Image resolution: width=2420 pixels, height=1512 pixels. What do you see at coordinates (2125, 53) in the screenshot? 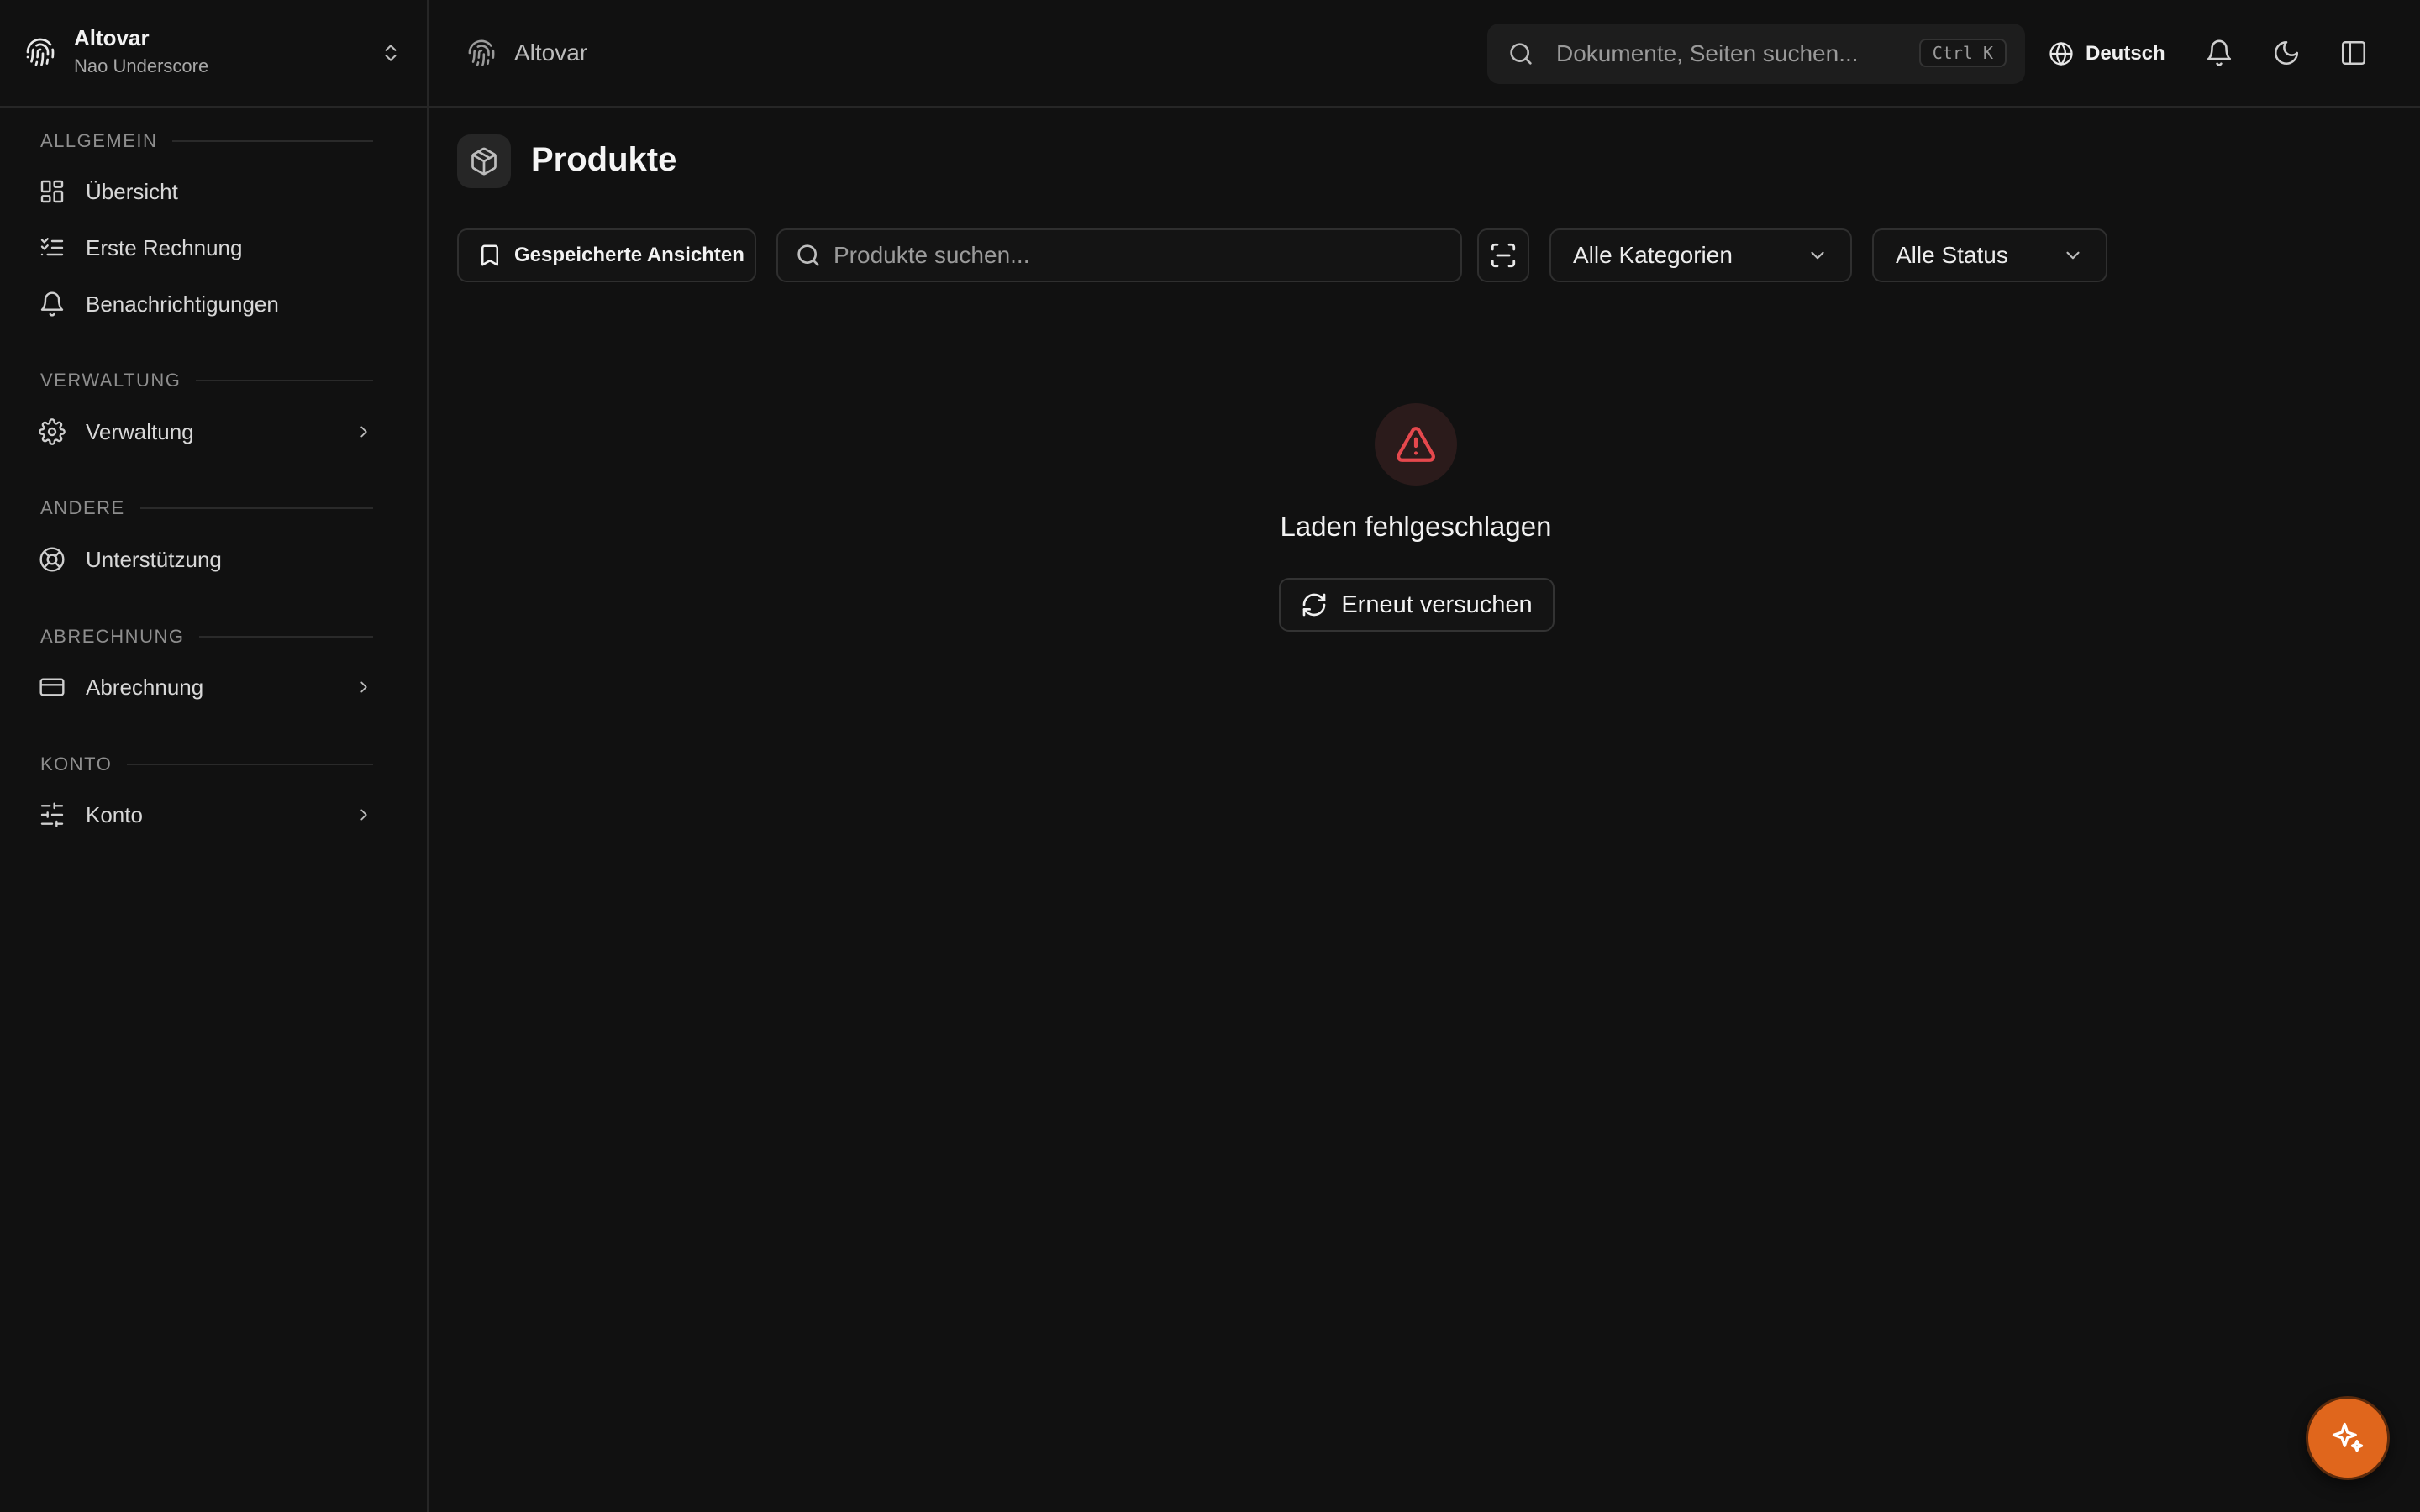
I see `language-label: Deutsch` at bounding box center [2125, 53].